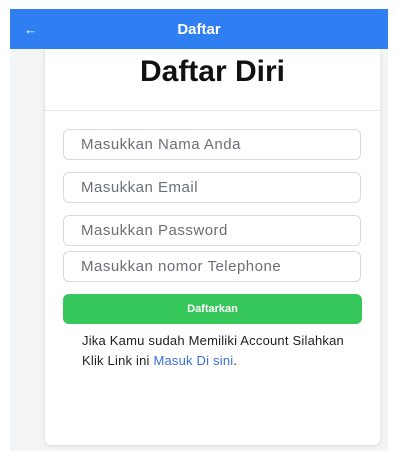 Image resolution: width=398 pixels, height=453 pixels. What do you see at coordinates (212, 71) in the screenshot?
I see `page-title: Daftar Diri` at bounding box center [212, 71].